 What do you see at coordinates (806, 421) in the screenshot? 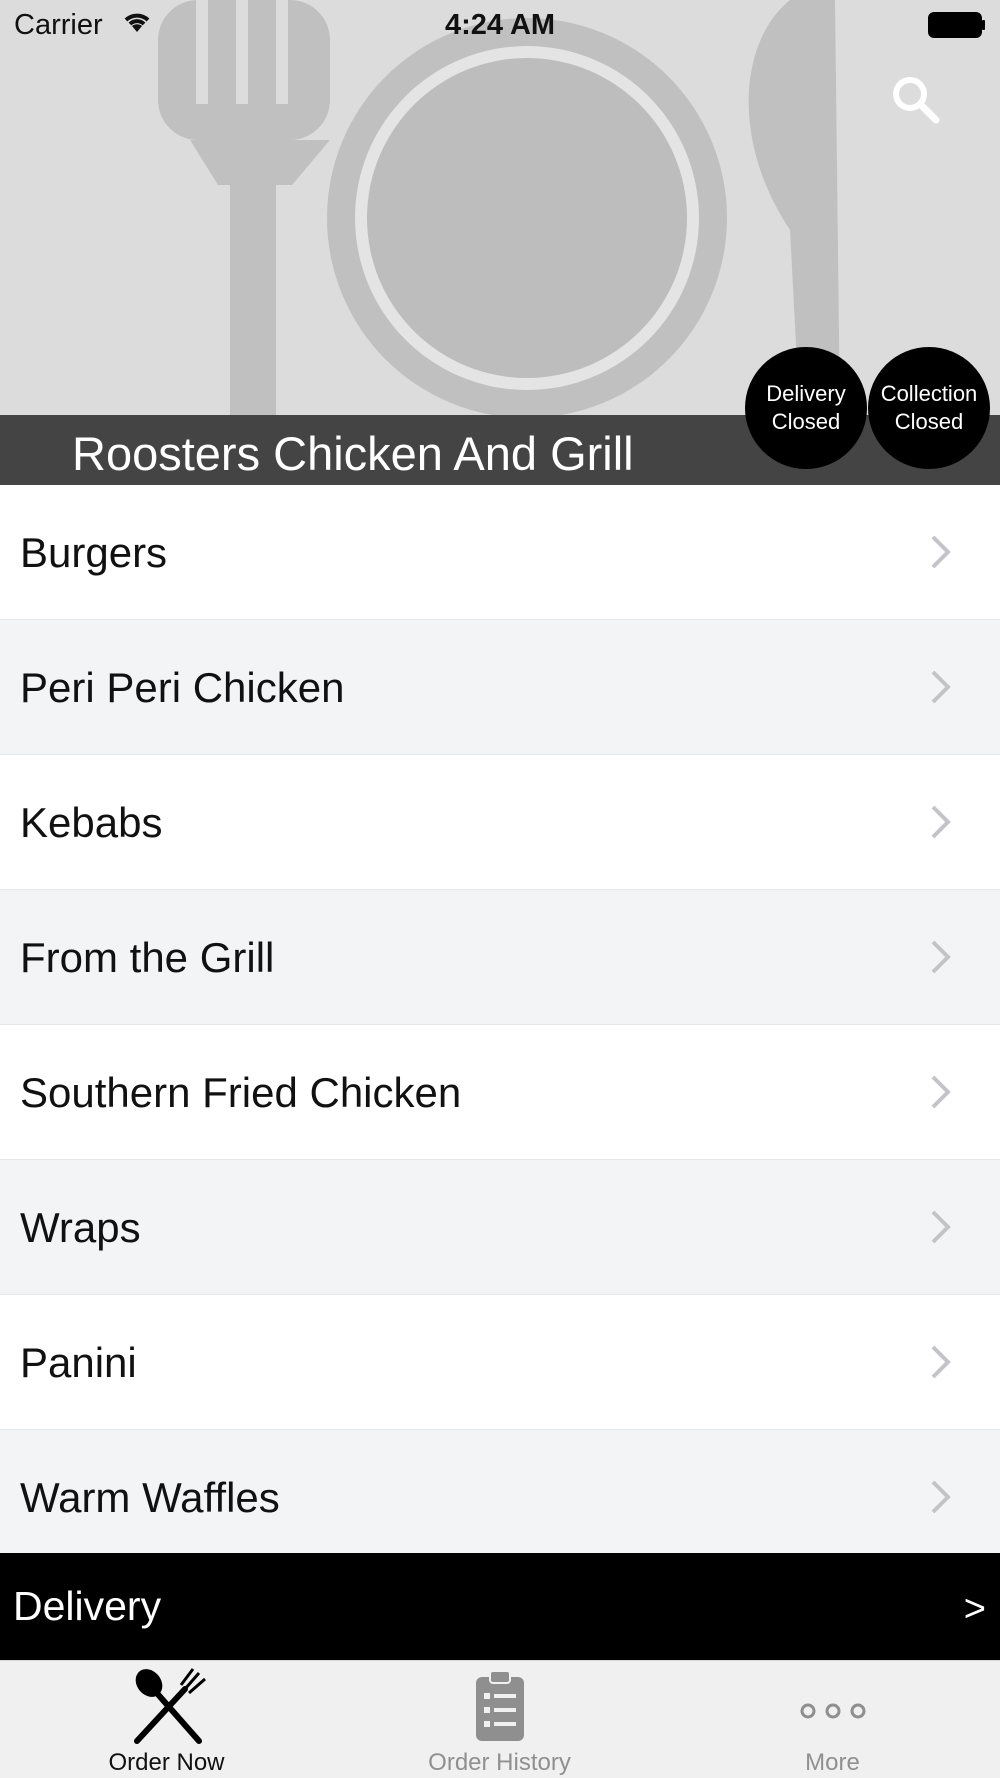
I see `delivery-badge-line2: Closed` at bounding box center [806, 421].